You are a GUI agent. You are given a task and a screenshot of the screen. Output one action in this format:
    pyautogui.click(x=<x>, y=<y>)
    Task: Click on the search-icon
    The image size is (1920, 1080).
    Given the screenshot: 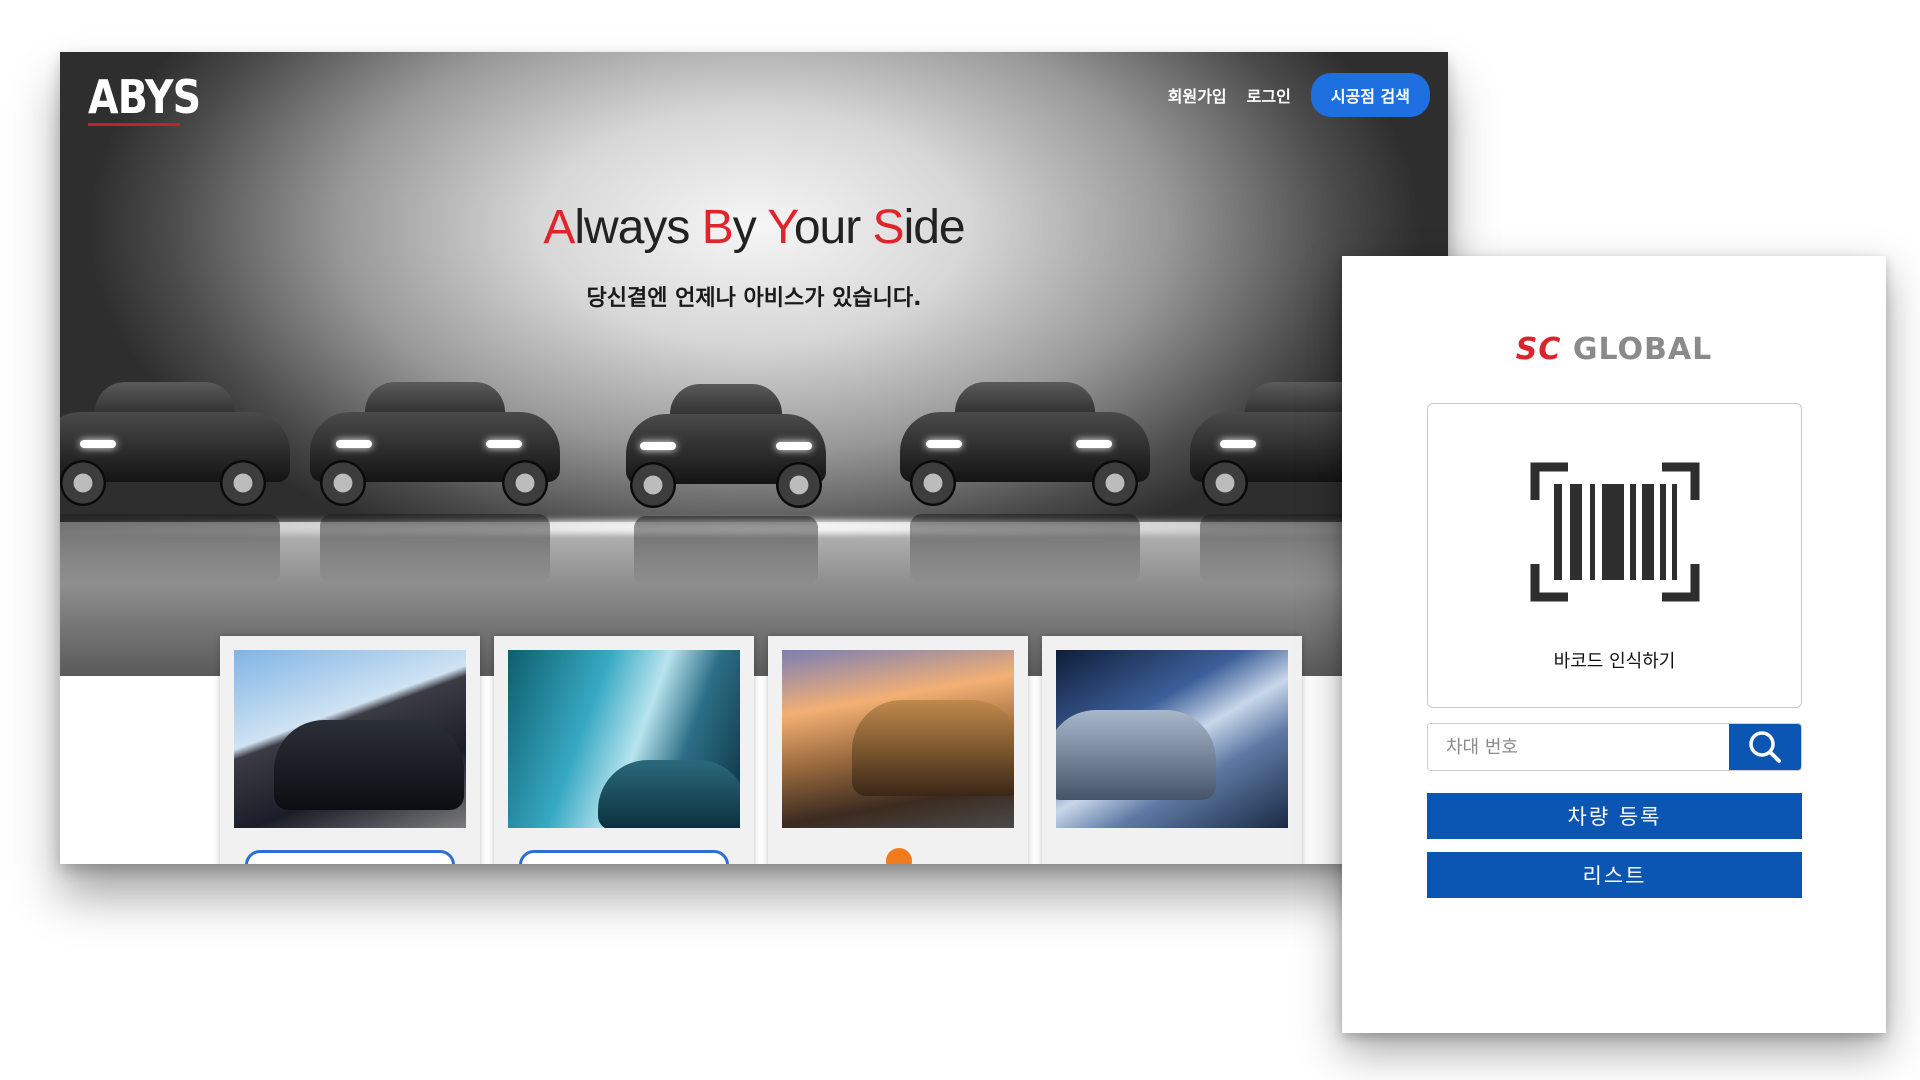 What is the action you would take?
    pyautogui.click(x=1765, y=747)
    